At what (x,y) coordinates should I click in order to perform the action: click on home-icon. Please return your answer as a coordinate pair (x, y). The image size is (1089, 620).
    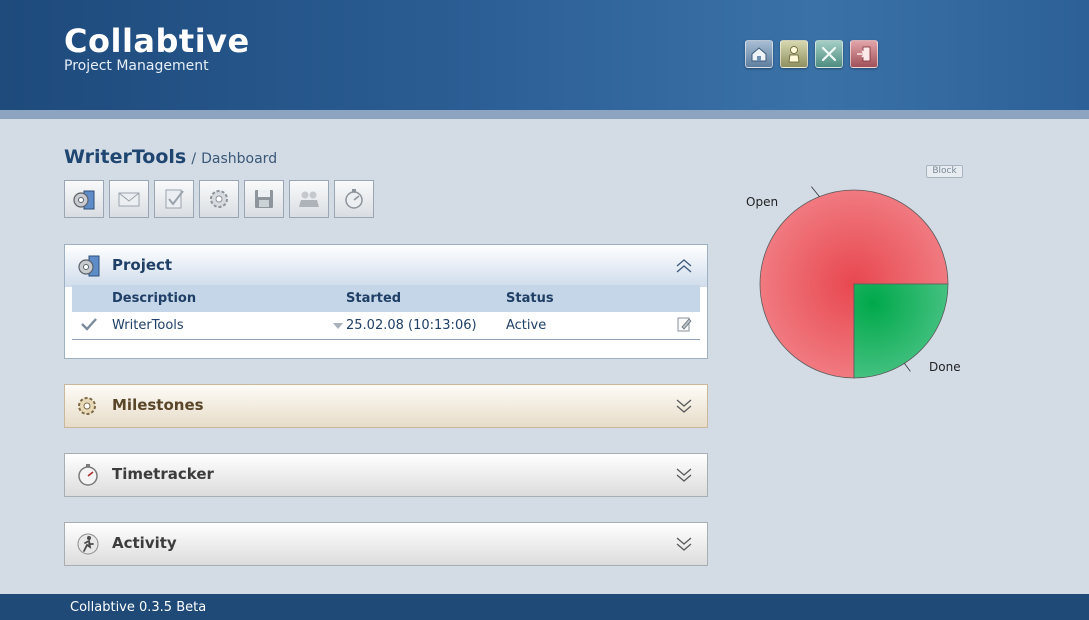
    Looking at the image, I should click on (759, 54).